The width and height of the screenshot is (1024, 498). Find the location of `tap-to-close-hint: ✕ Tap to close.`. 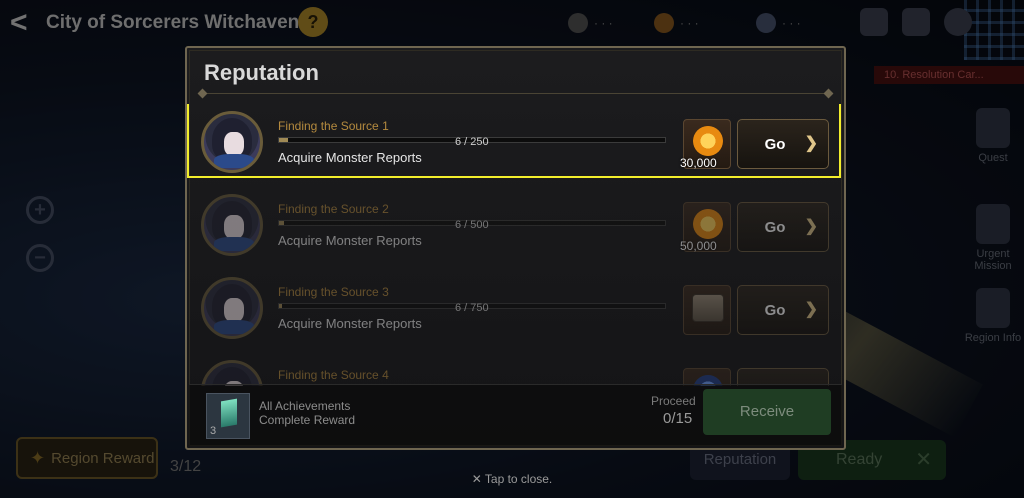

tap-to-close-hint: ✕ Tap to close. is located at coordinates (512, 479).